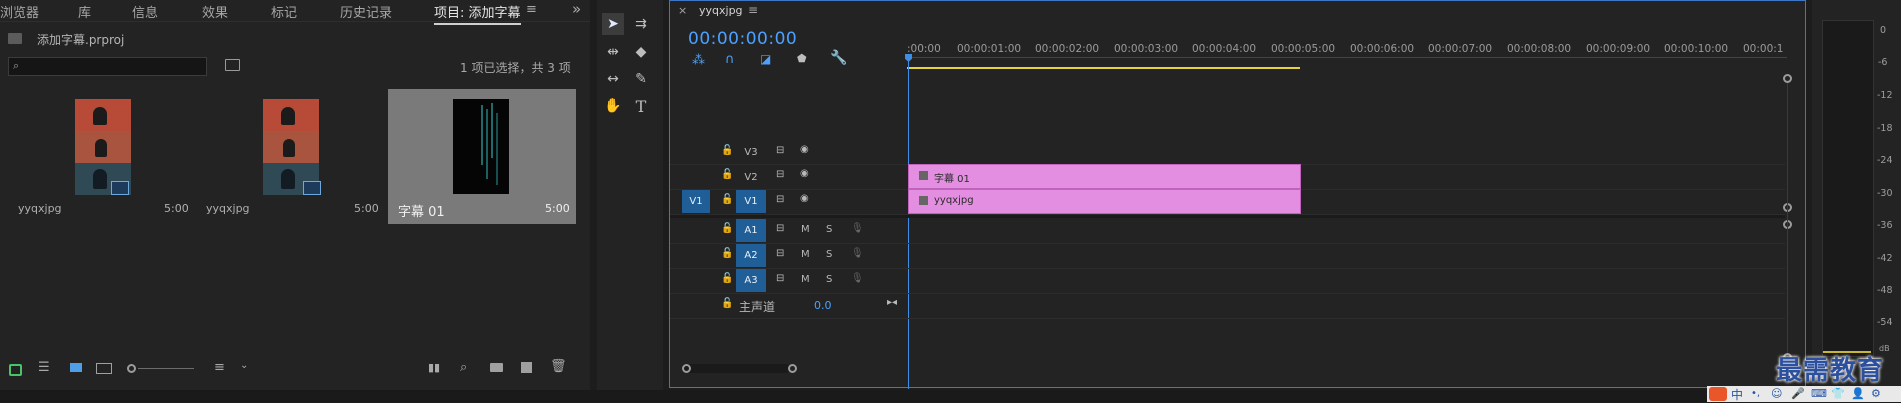 The image size is (1901, 403). Describe the element at coordinates (696, 201) in the screenshot. I see `source-patch-v1: V1` at that location.